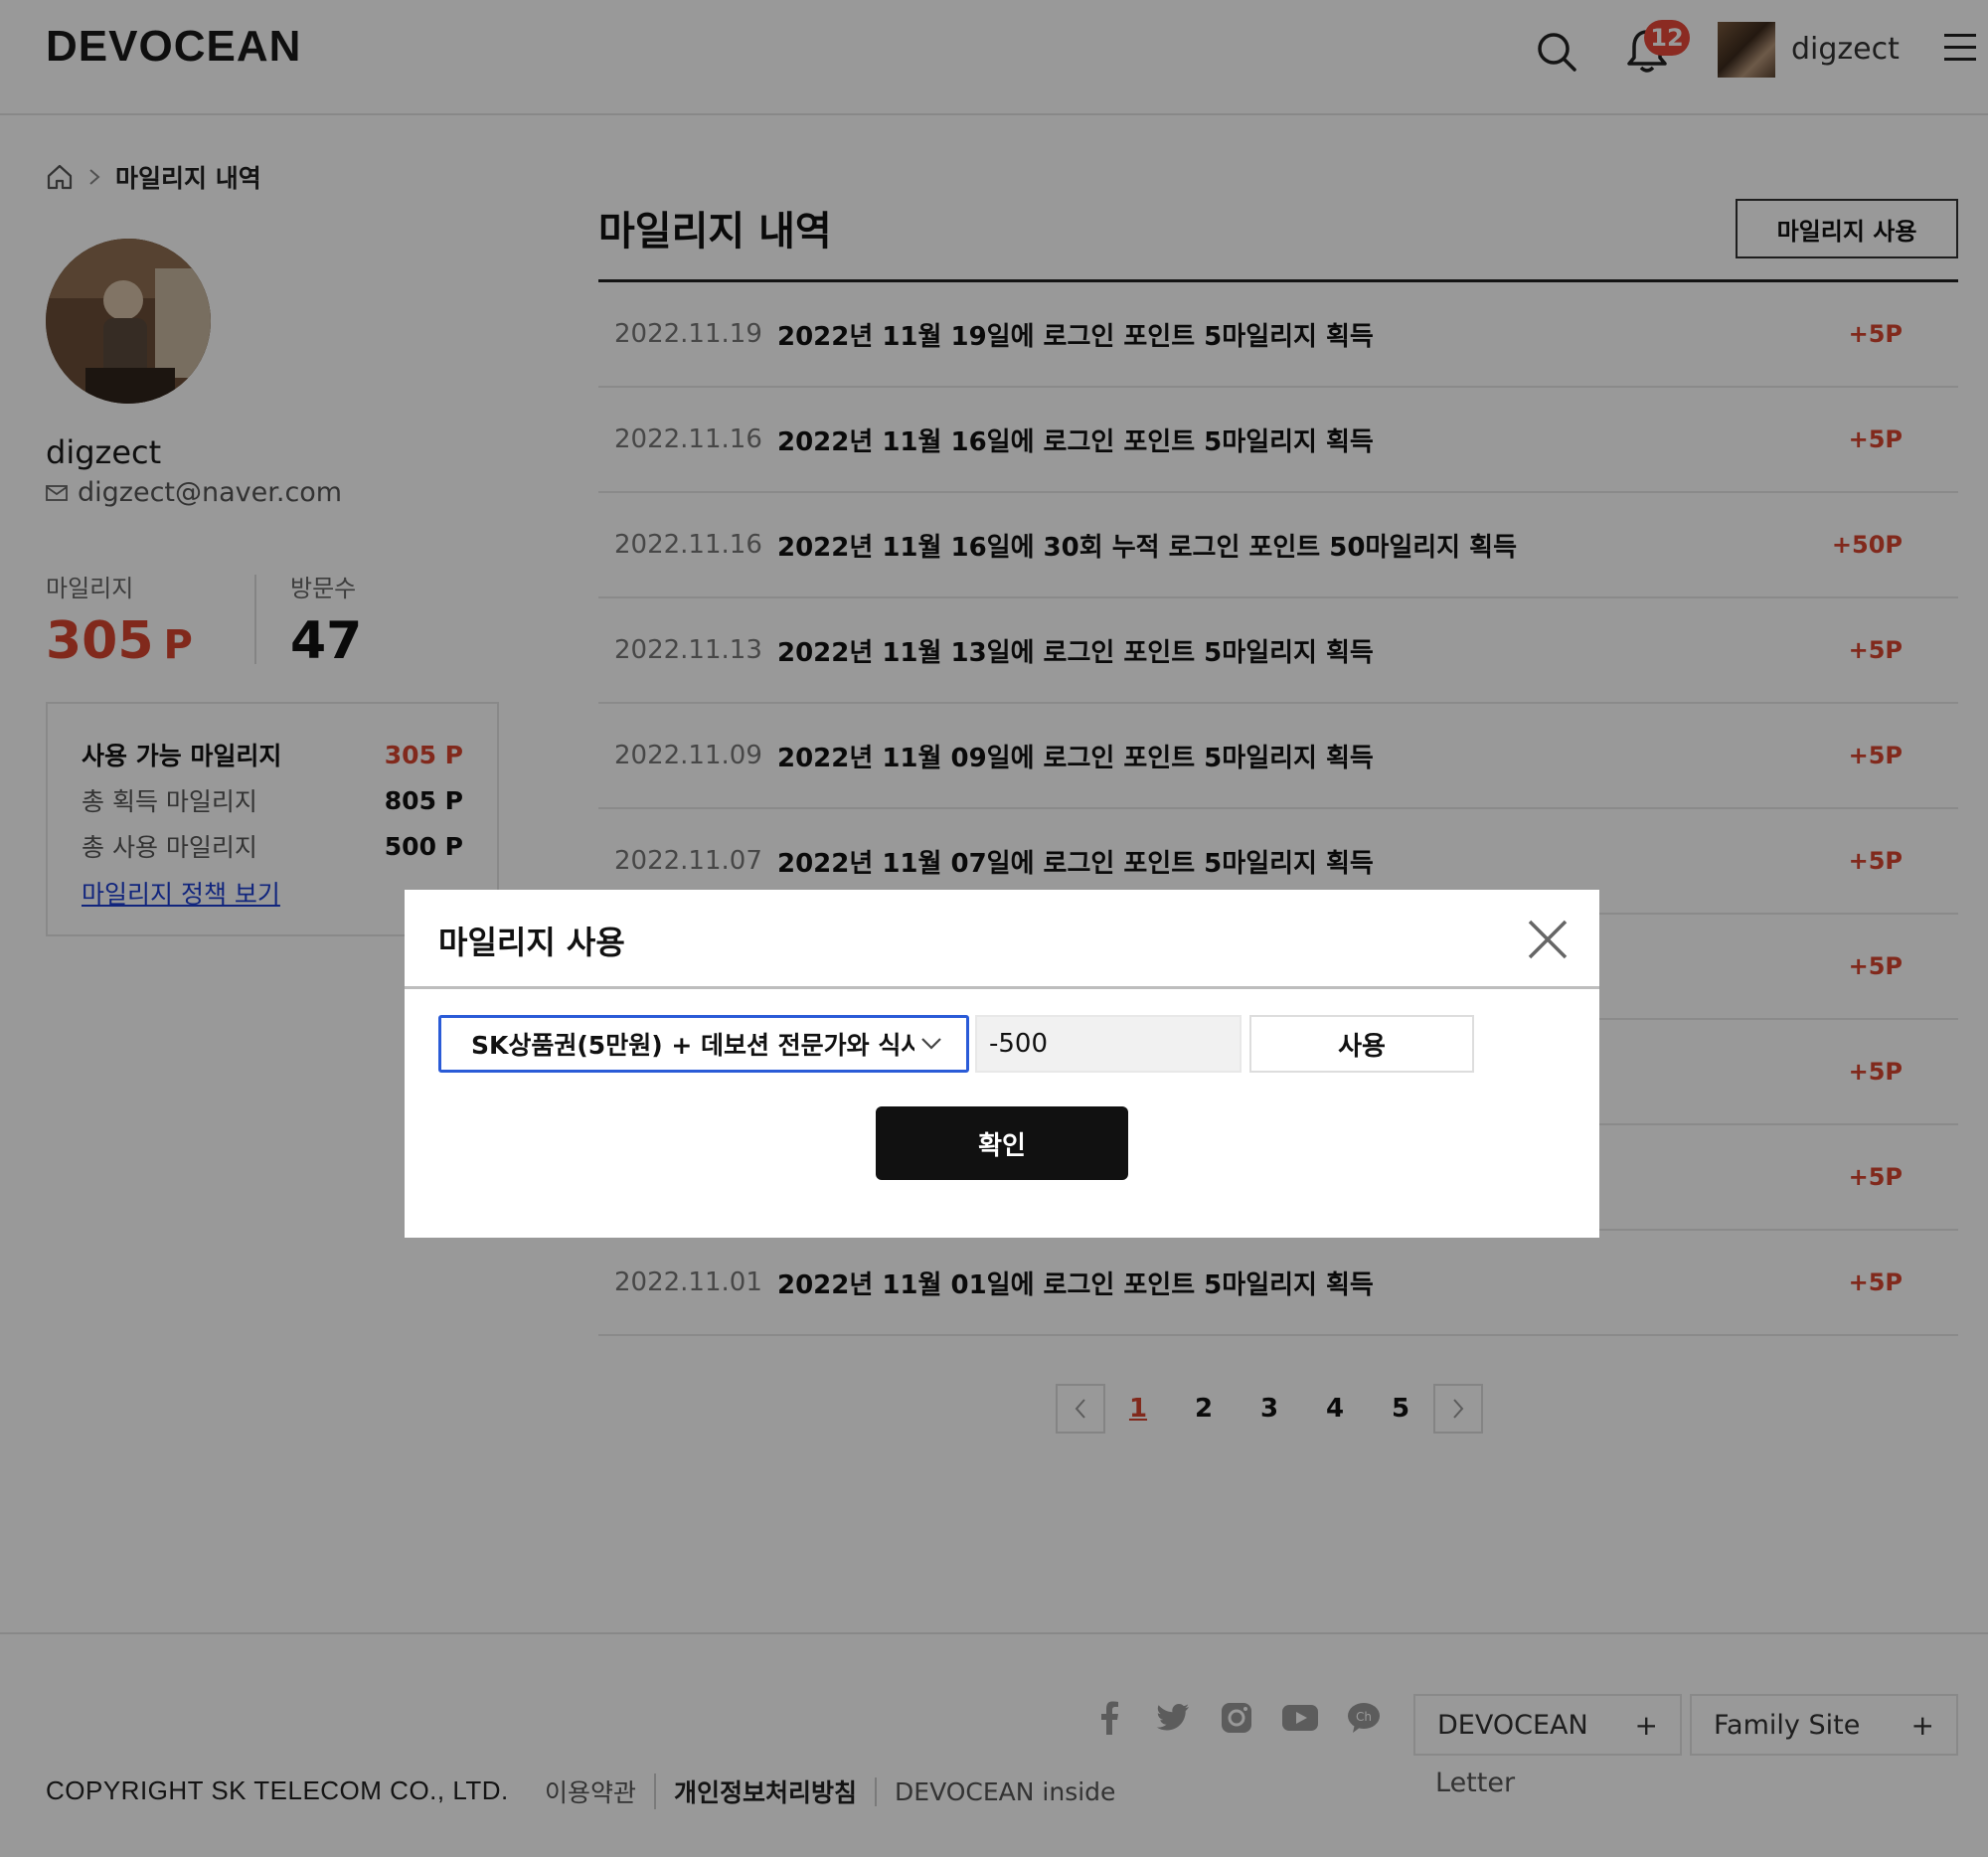  What do you see at coordinates (1361, 1044) in the screenshot?
I see `apply-use-button: 사용` at bounding box center [1361, 1044].